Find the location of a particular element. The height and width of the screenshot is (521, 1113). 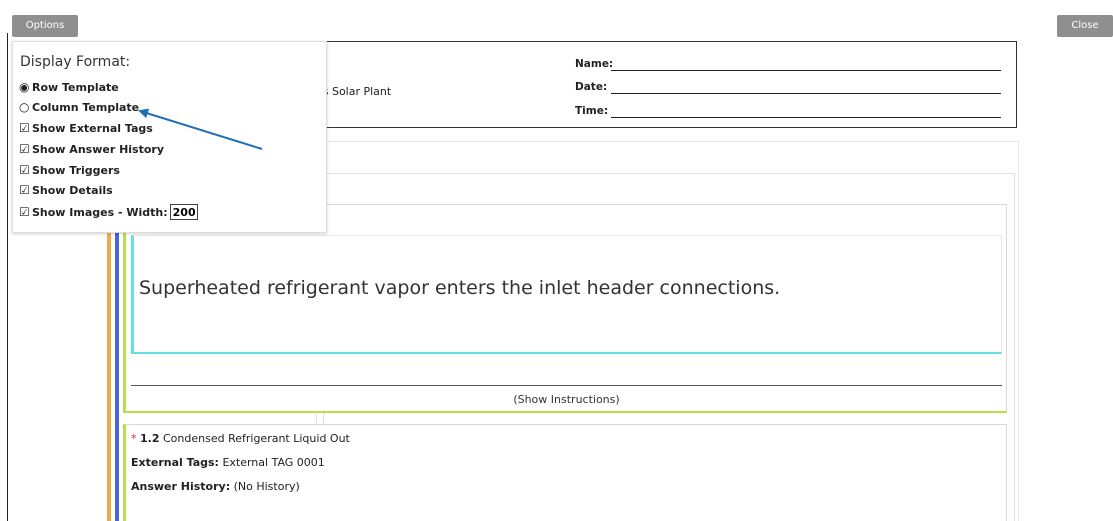

annotation-arrow-icon is located at coordinates (200, 129).